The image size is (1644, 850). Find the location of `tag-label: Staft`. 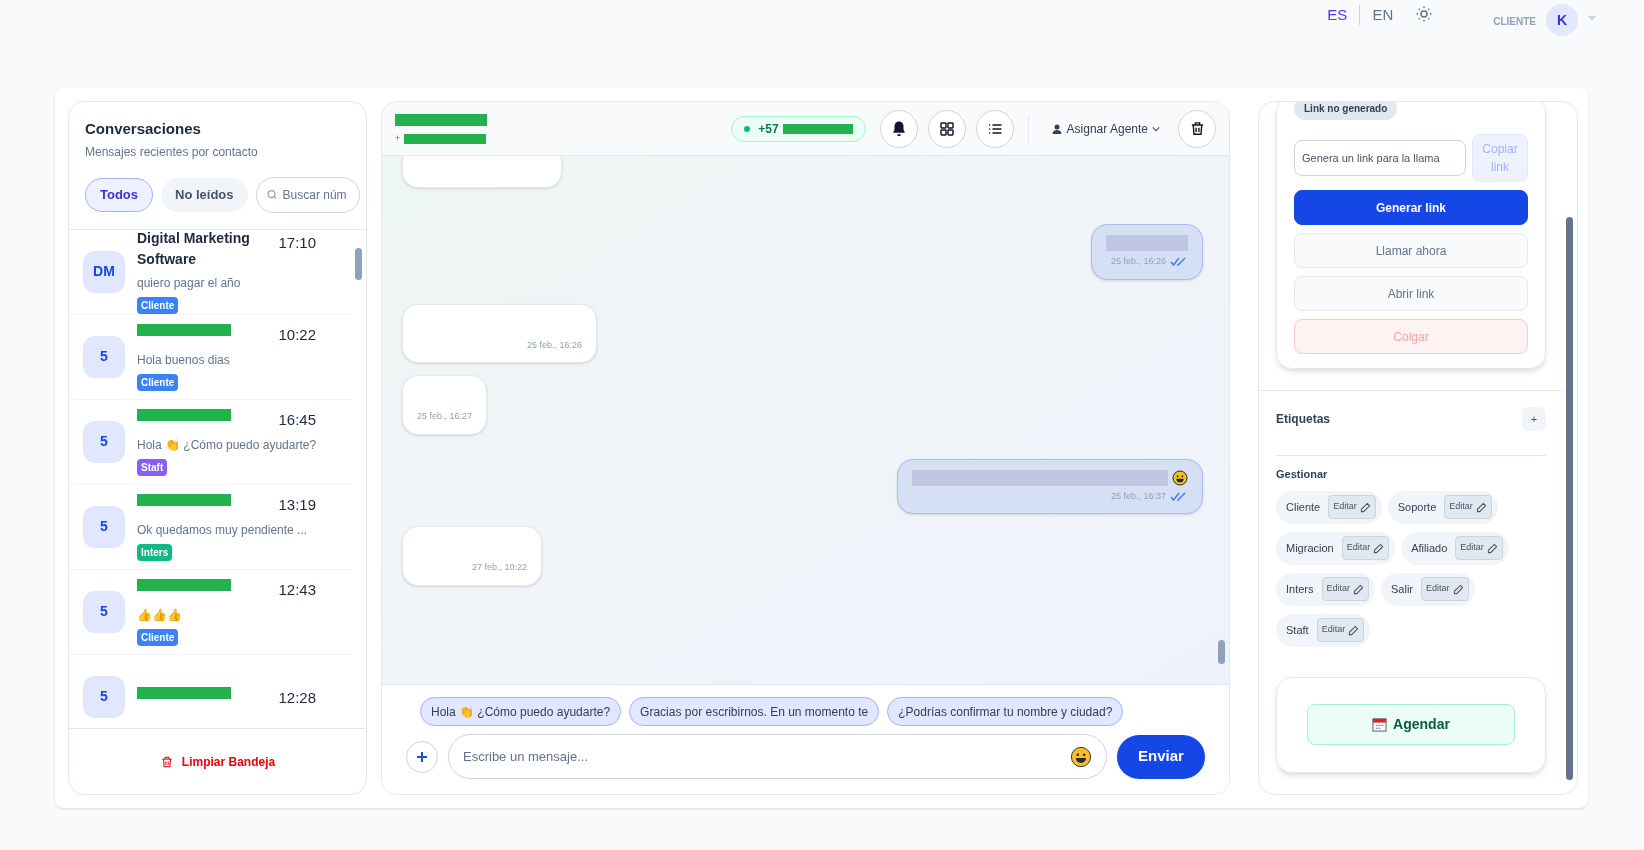

tag-label: Staft is located at coordinates (1297, 630).